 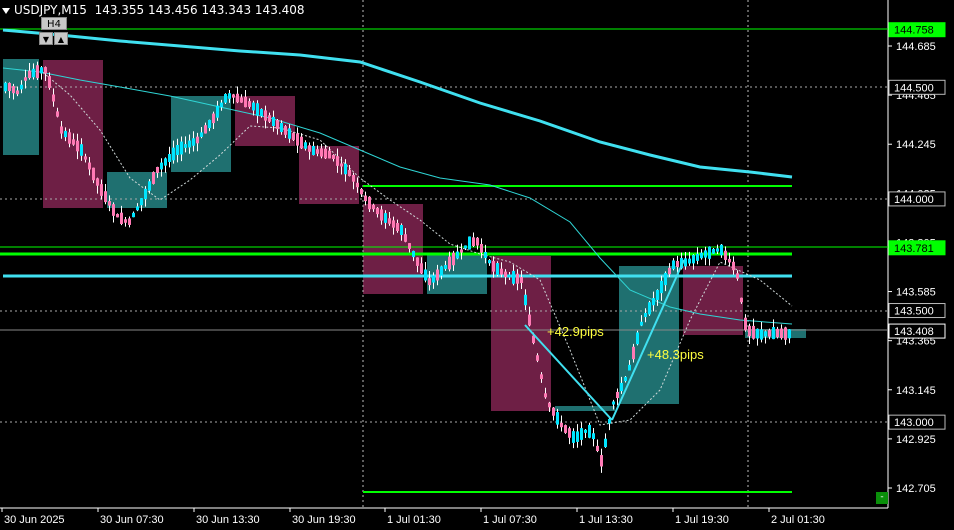 I want to click on timeframe-up-button: ▲, so click(x=61, y=38).